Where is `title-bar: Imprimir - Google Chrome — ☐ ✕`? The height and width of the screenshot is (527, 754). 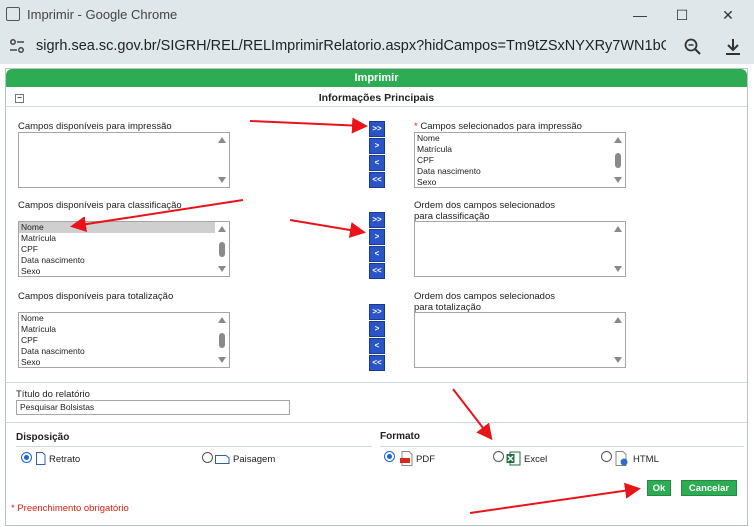
title-bar: Imprimir - Google Chrome — ☐ ✕ is located at coordinates (377, 15).